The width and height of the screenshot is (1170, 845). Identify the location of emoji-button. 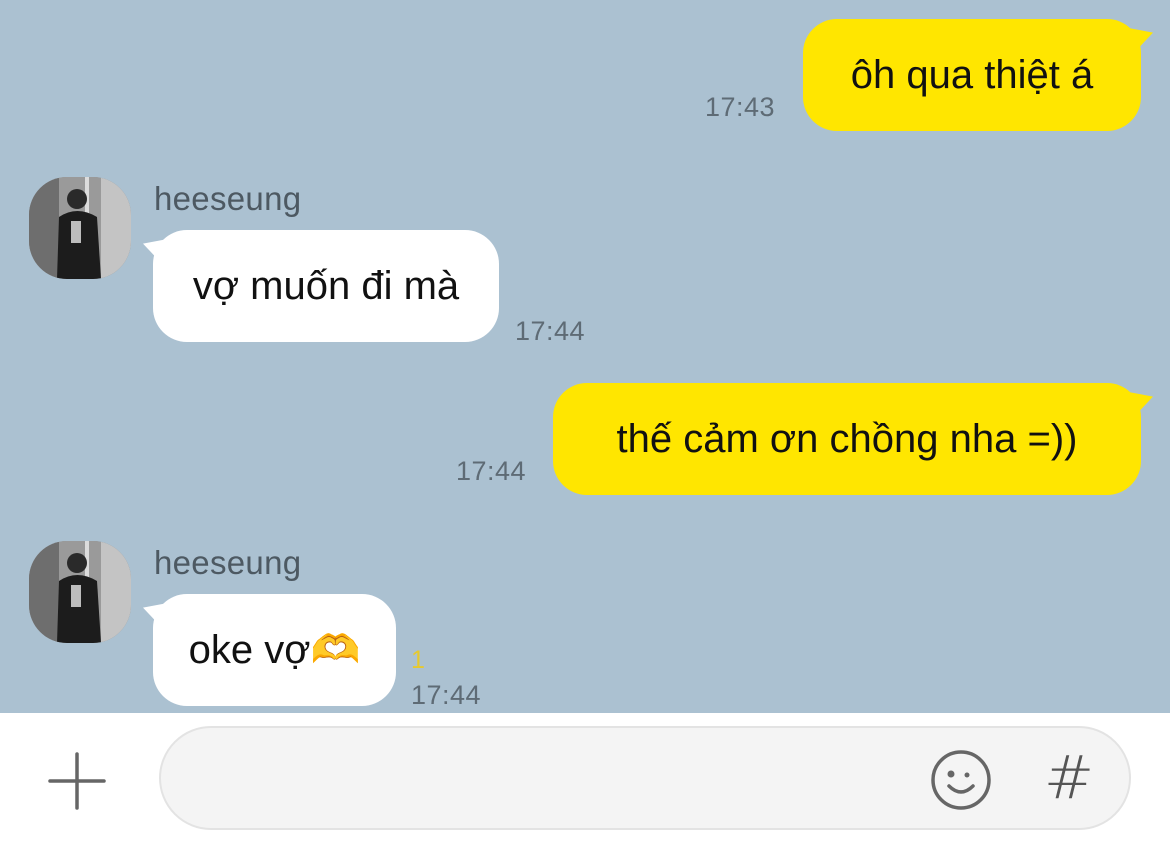
(961, 780).